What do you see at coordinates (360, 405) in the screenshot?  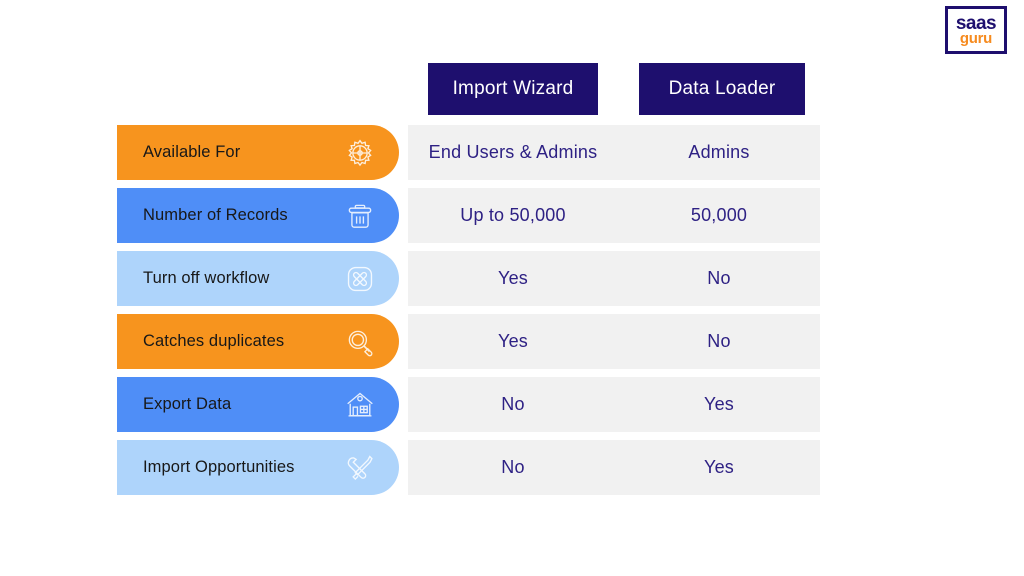 I see `bank-building-icon` at bounding box center [360, 405].